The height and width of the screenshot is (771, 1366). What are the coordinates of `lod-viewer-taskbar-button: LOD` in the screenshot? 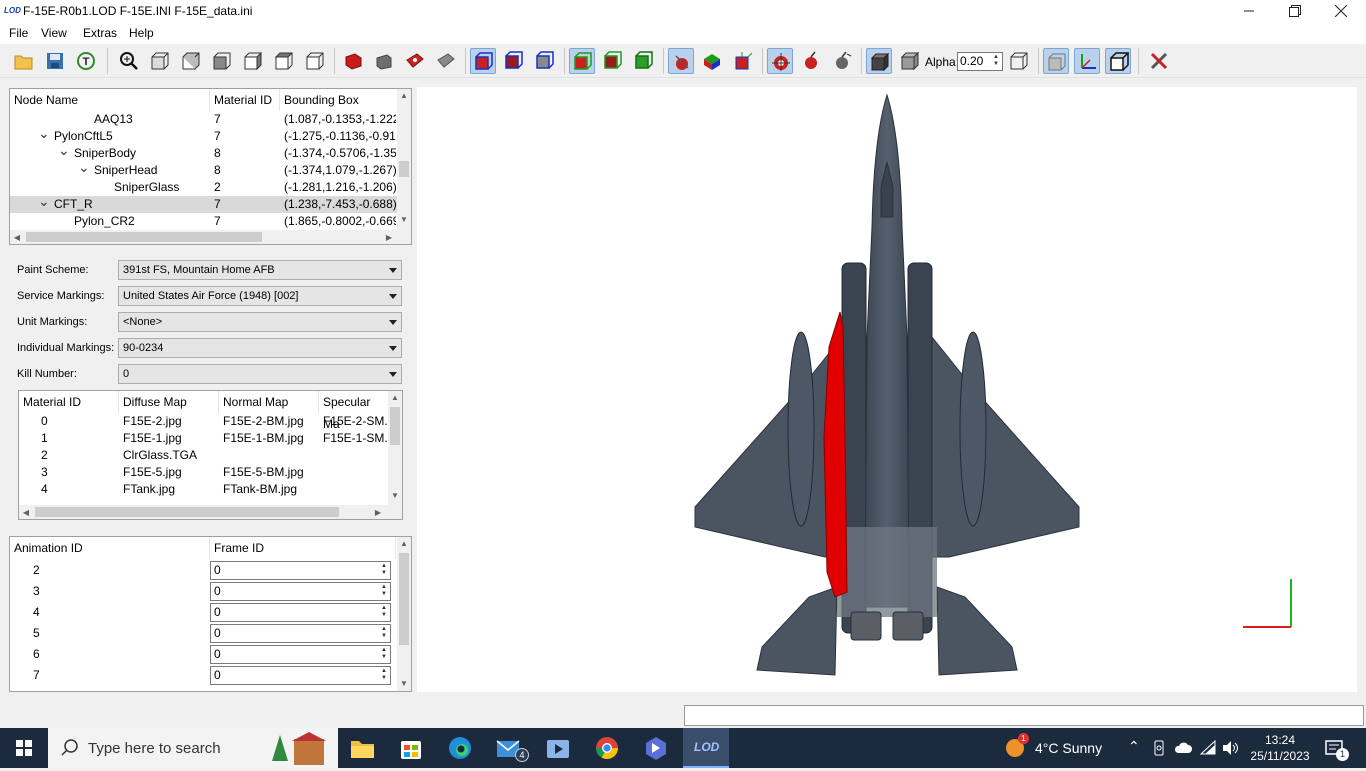 It's located at (706, 748).